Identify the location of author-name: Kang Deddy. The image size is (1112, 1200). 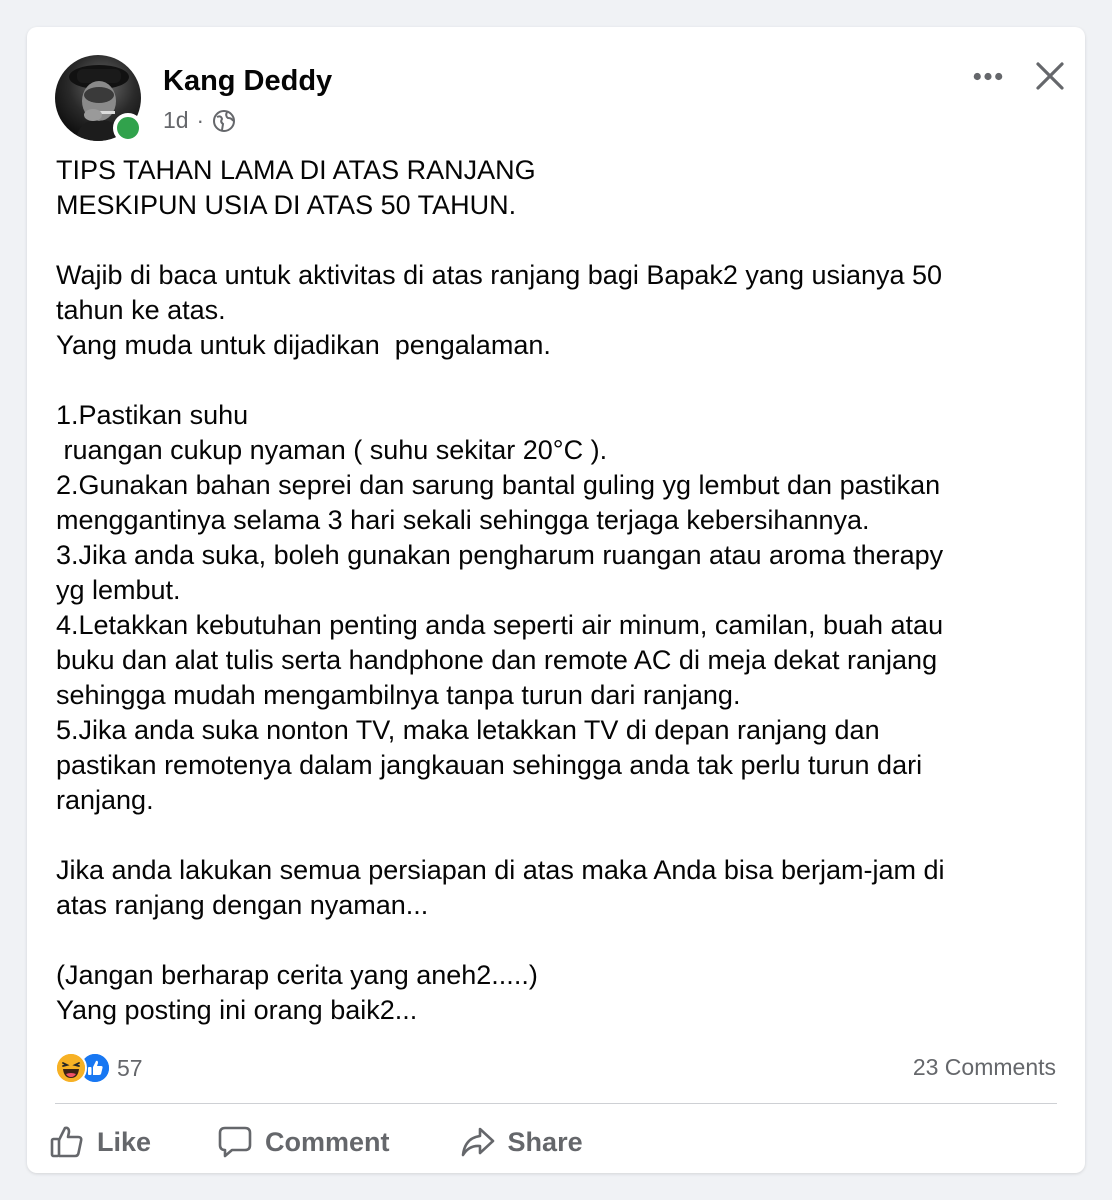
(247, 81).